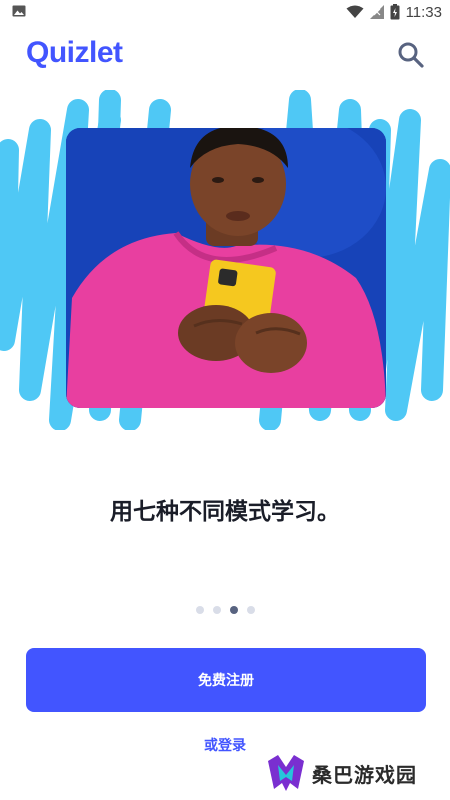 The image size is (450, 800). I want to click on watermark-text: 桑巴游戏园, so click(364, 774).